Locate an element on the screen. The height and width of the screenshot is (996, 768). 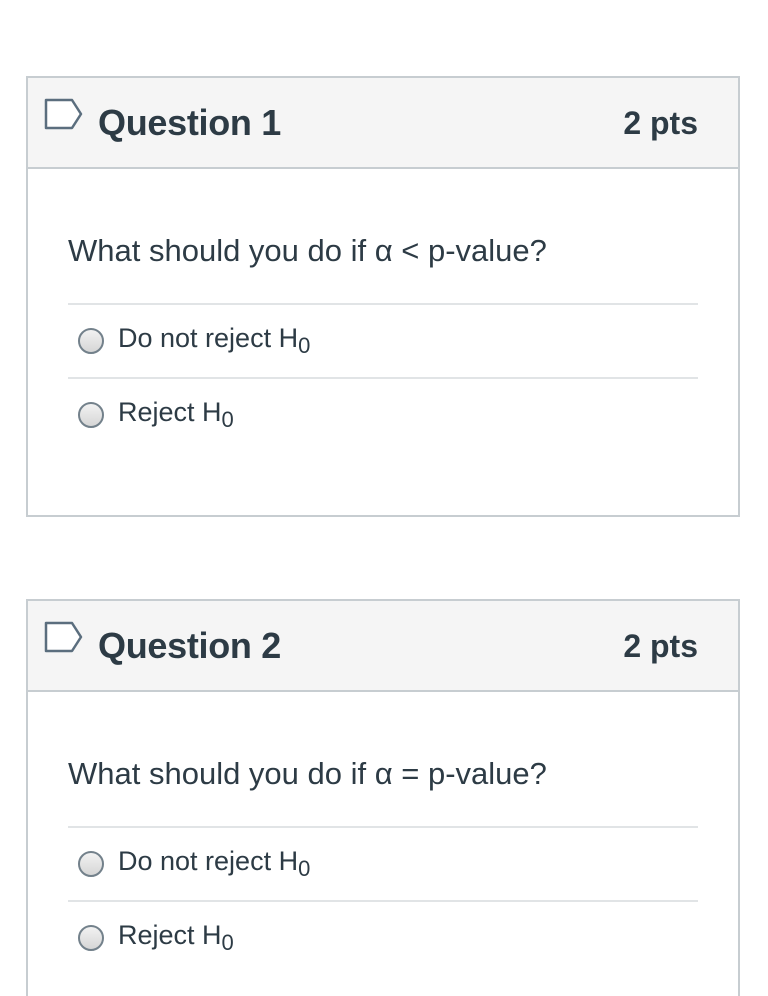
question-title: Question 2 is located at coordinates (190, 645).